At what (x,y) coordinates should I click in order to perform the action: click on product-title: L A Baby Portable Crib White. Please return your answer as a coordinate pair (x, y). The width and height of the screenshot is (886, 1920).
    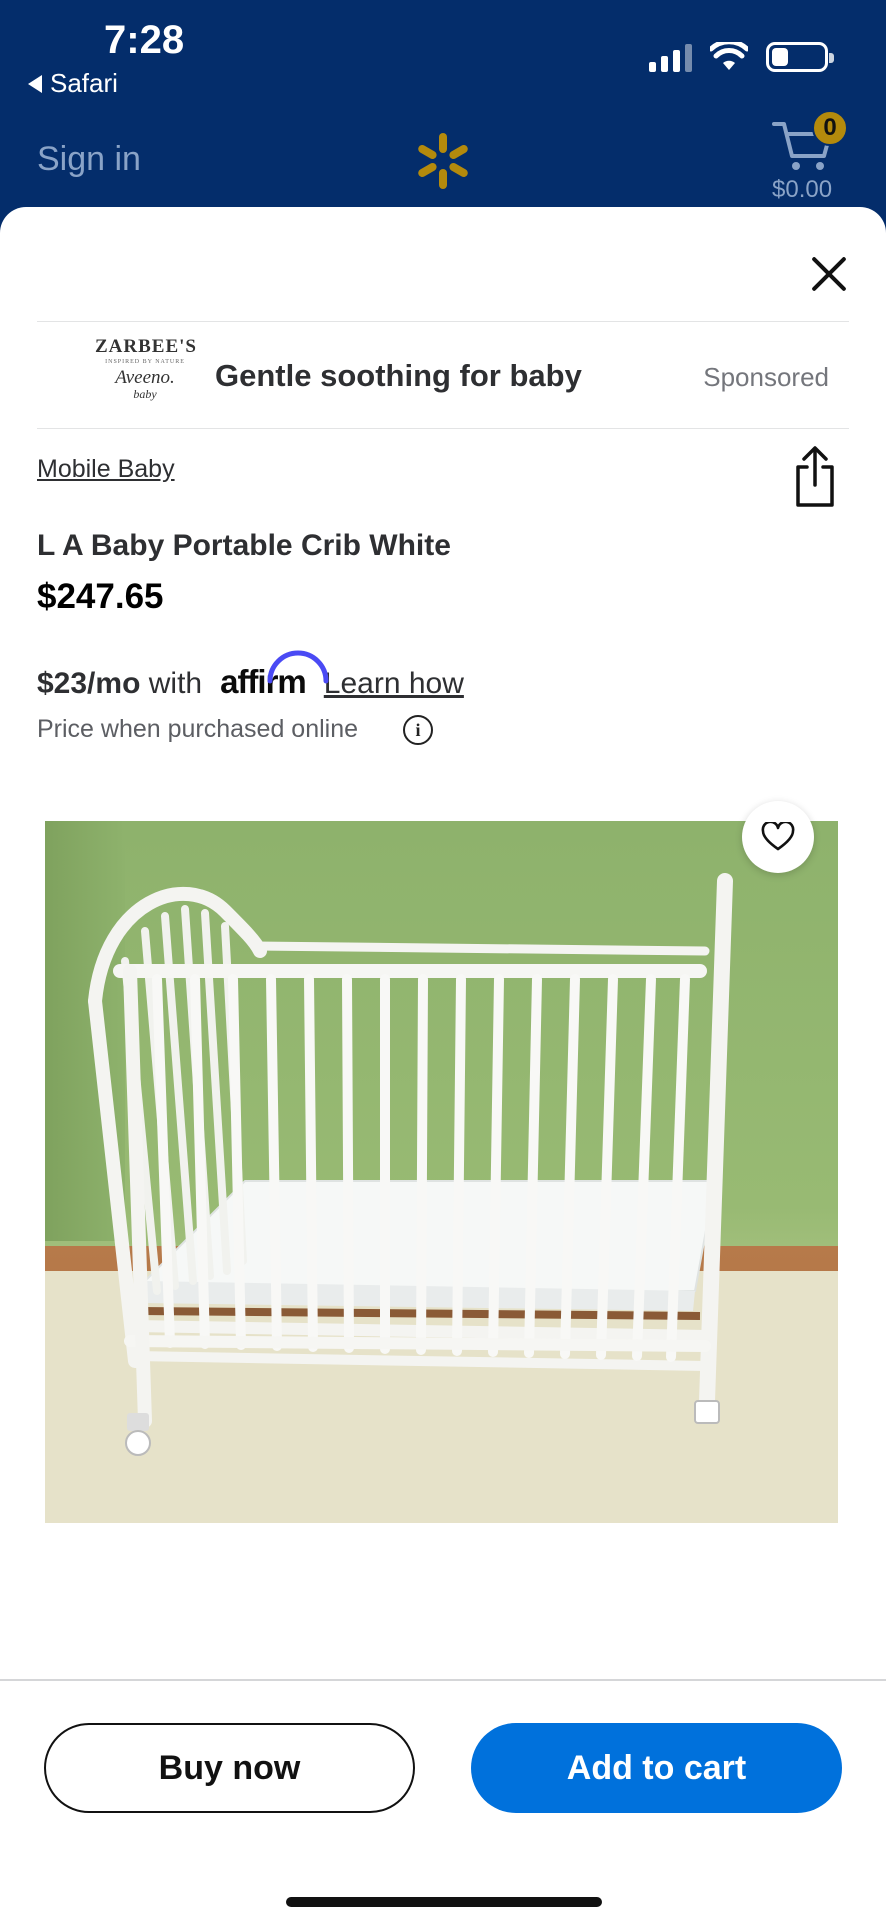
    Looking at the image, I should click on (244, 545).